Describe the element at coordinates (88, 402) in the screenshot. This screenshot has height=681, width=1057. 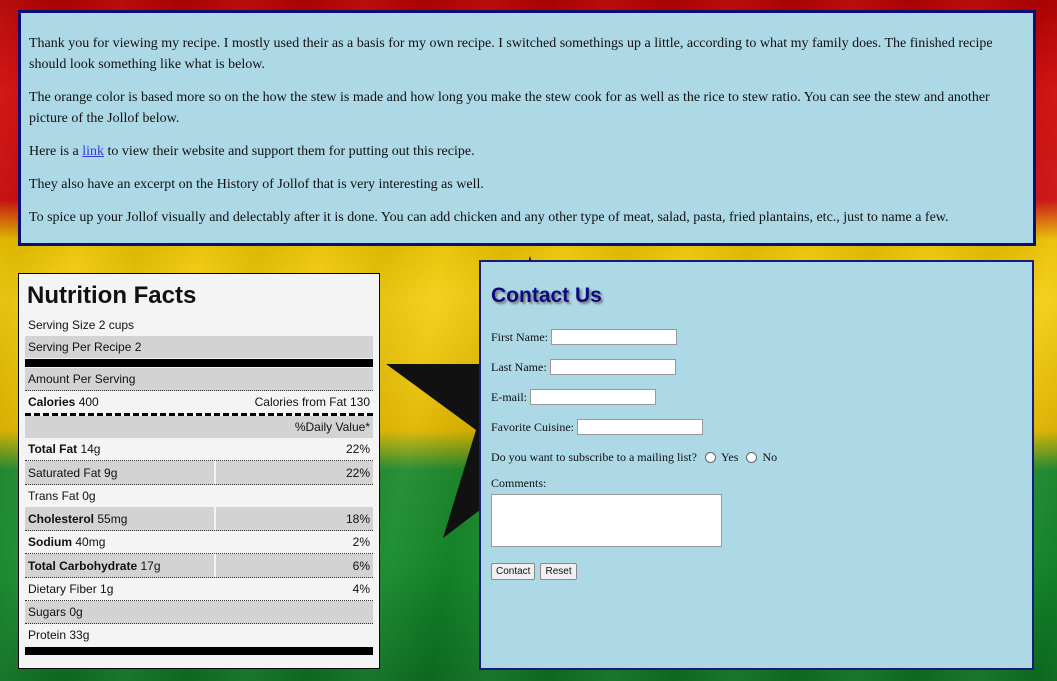
I see `calories-value: 400` at that location.